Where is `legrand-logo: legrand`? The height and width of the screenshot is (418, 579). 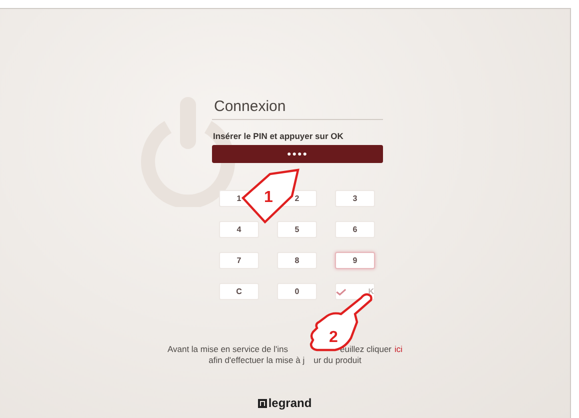 legrand-logo: legrand is located at coordinates (285, 403).